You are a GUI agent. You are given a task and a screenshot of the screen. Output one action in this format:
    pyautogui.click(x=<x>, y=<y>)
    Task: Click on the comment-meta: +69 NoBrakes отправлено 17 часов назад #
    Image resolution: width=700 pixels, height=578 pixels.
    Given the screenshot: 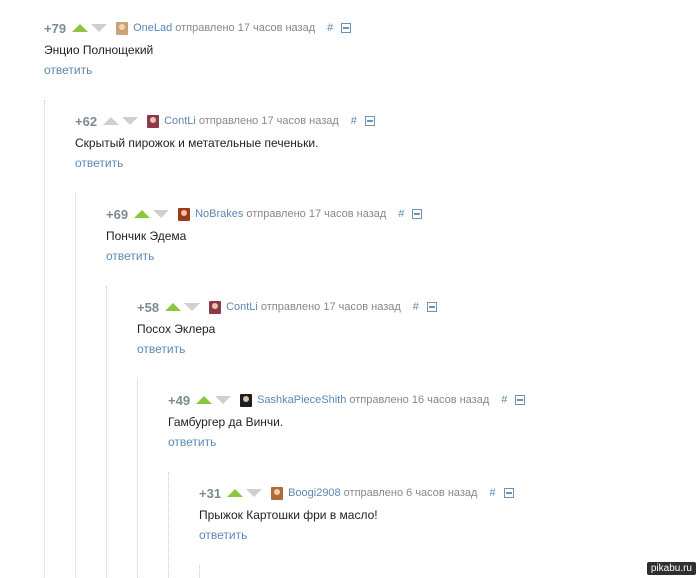 What is the action you would take?
    pyautogui.click(x=264, y=214)
    